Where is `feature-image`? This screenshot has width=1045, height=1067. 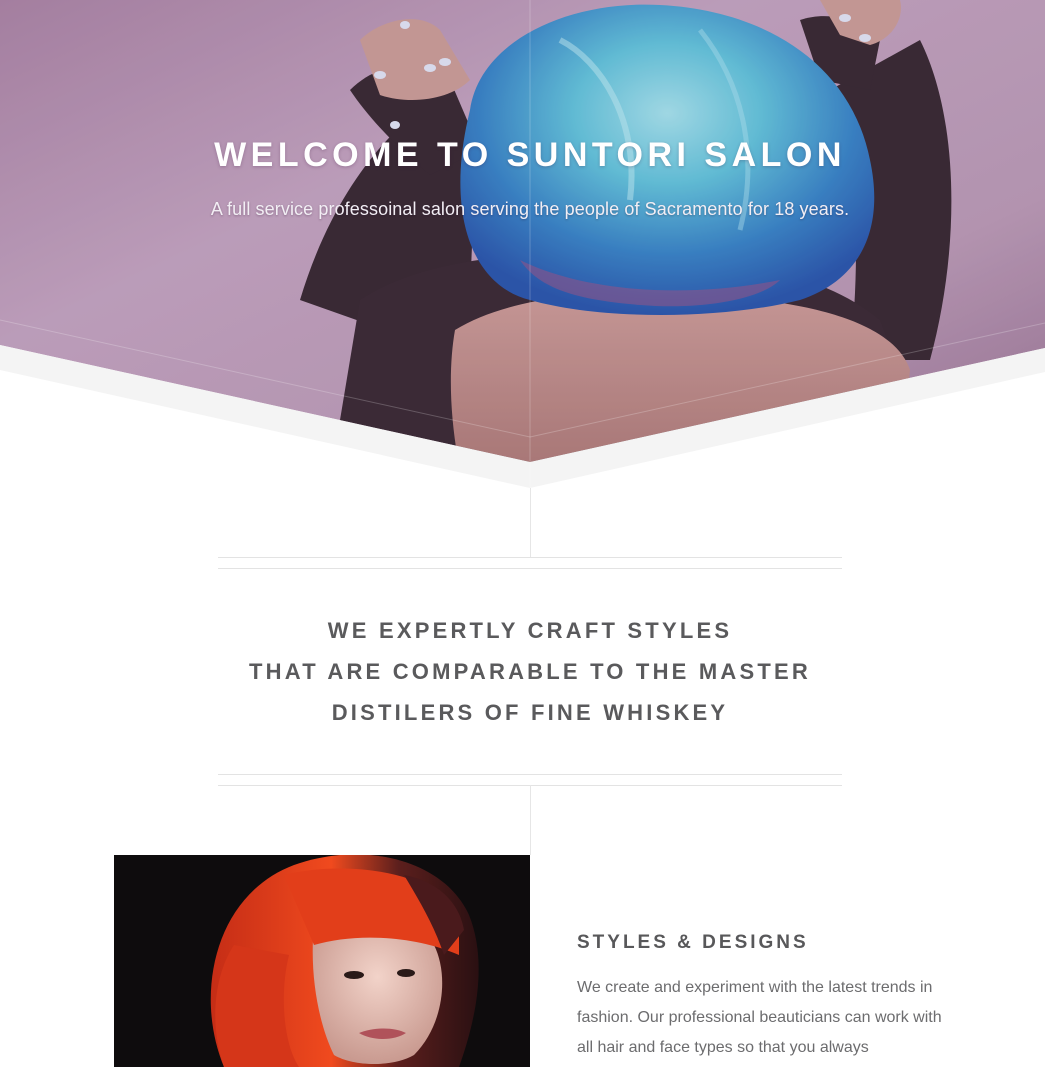
feature-image is located at coordinates (322, 961).